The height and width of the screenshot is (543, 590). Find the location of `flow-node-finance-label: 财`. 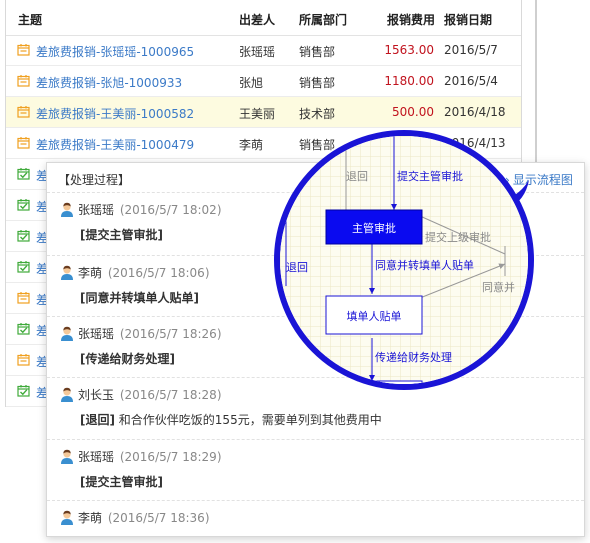

flow-node-finance-label: 财 is located at coordinates (384, 383).